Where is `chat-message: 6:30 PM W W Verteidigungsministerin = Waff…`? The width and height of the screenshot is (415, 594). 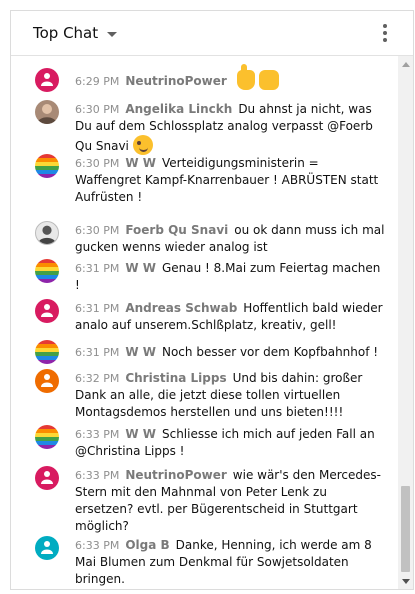 chat-message: 6:30 PM W W Verteidigungsministerin = Waff… is located at coordinates (205, 180).